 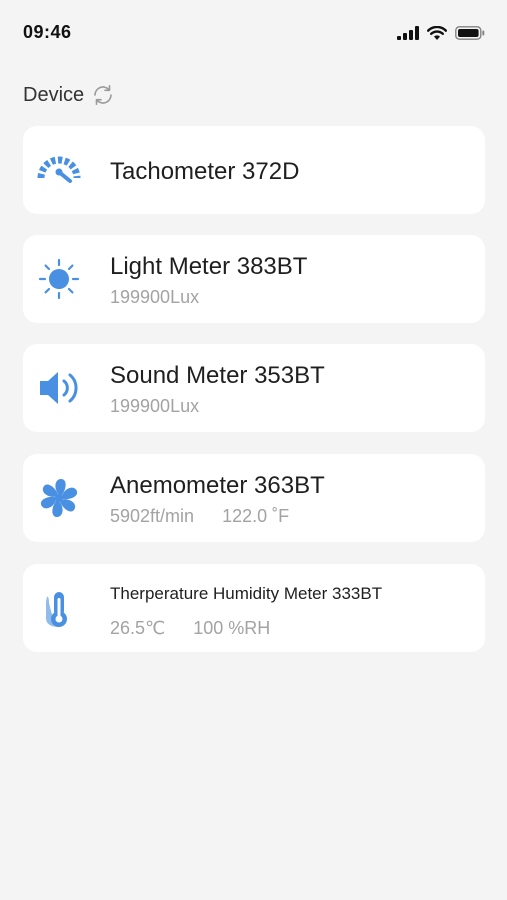 I want to click on device-name: Light Meter 383BT, so click(x=209, y=266).